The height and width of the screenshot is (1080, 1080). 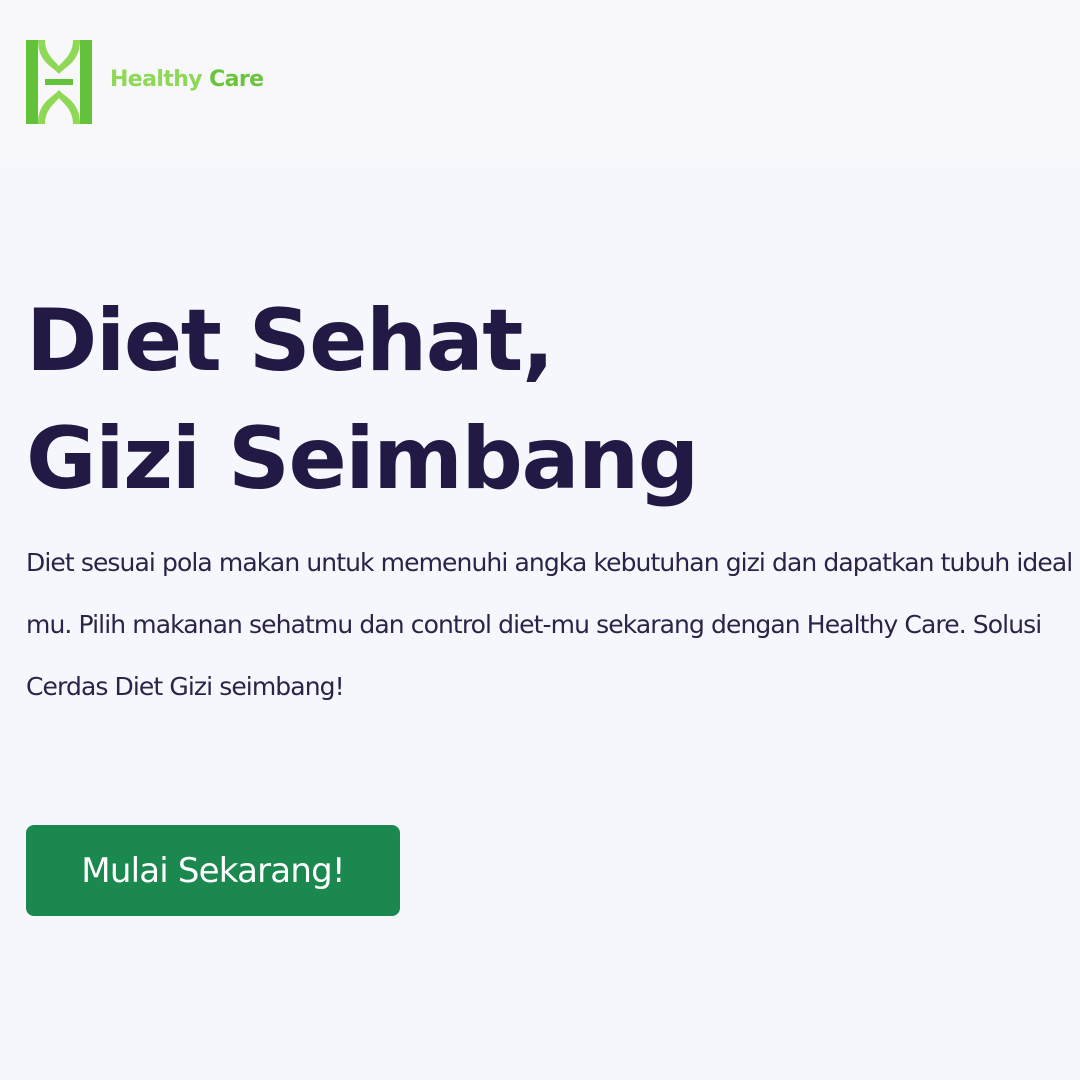 What do you see at coordinates (236, 79) in the screenshot?
I see `brand-name-care: Care` at bounding box center [236, 79].